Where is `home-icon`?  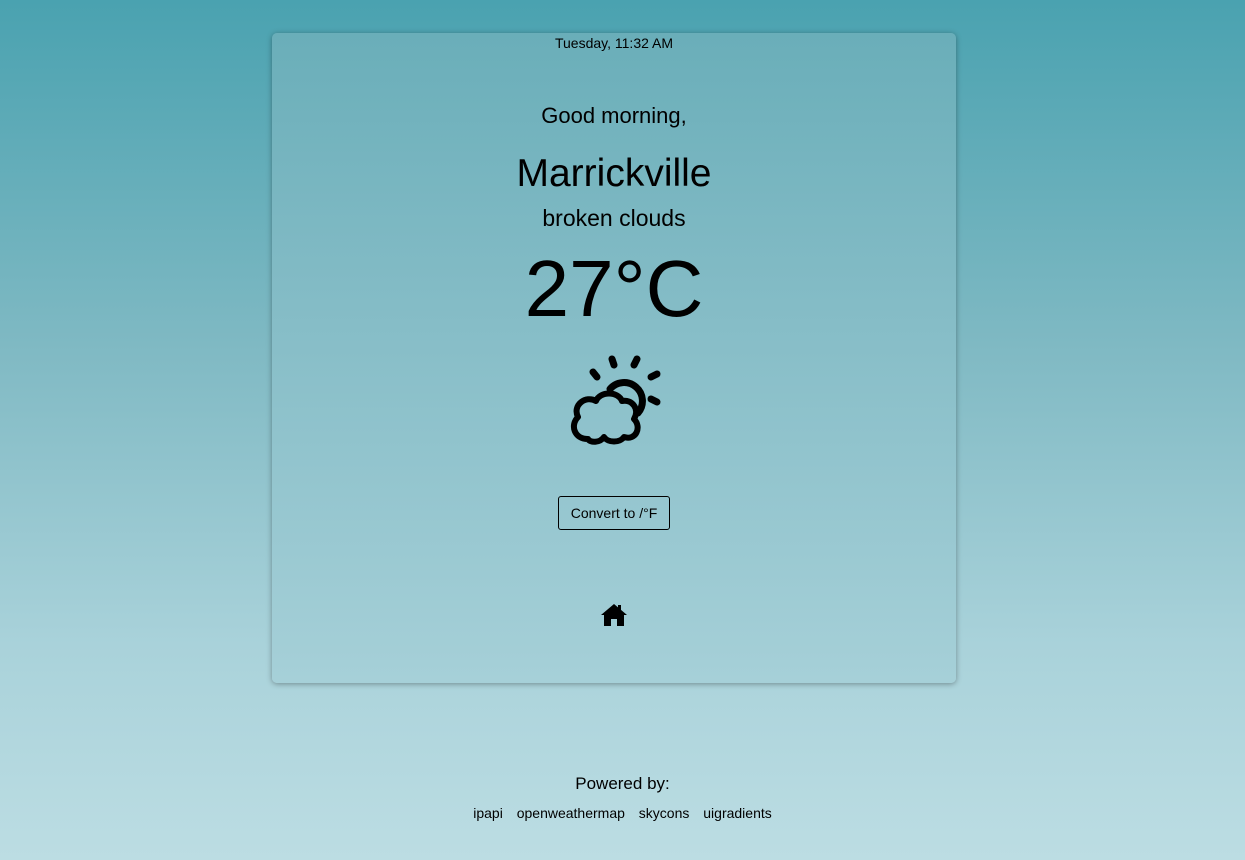 home-icon is located at coordinates (614, 615).